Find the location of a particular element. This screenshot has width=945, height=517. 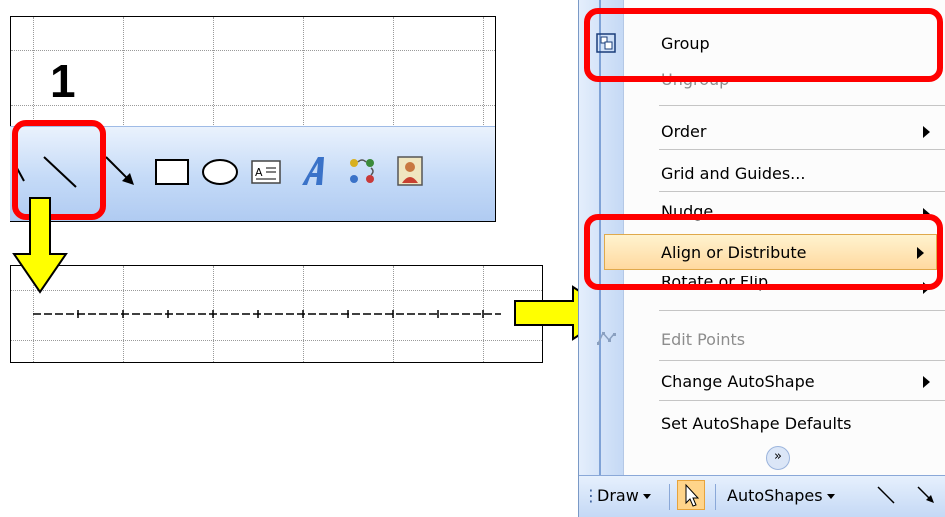

menu-item-change-autoshape: Change AutoShape is located at coordinates (784, 382).